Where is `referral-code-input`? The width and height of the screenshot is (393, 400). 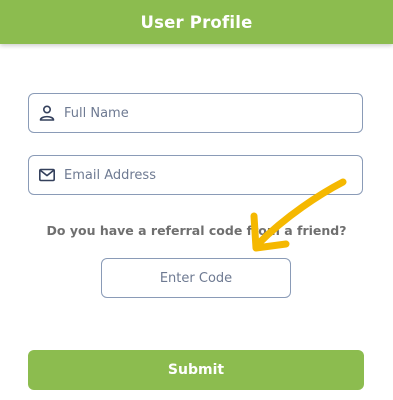
referral-code-input is located at coordinates (196, 278).